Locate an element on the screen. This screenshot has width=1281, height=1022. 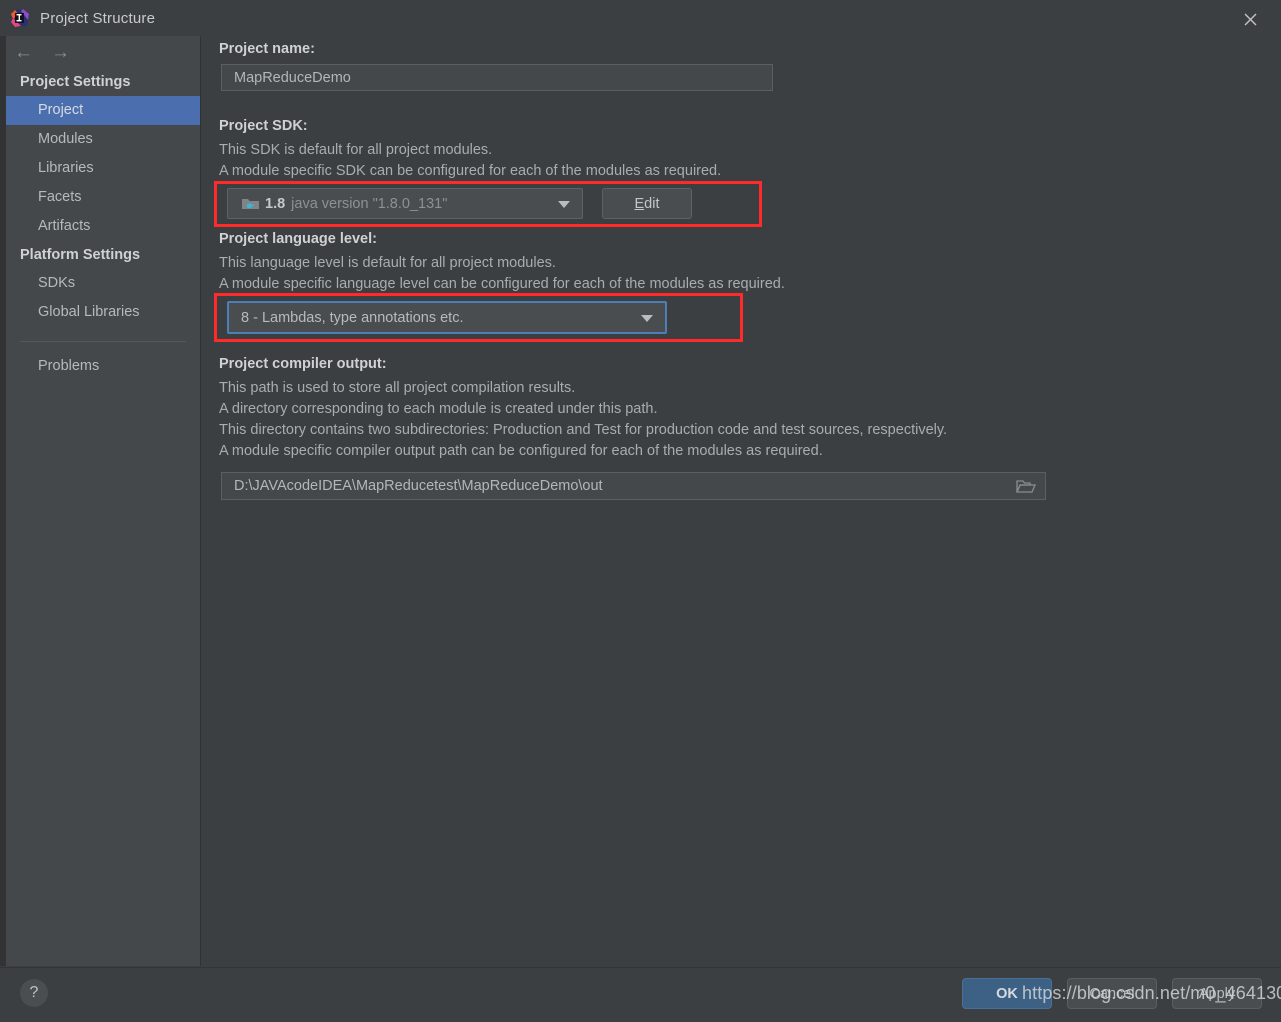
sidebar-item-facets: Facets is located at coordinates (103, 197).